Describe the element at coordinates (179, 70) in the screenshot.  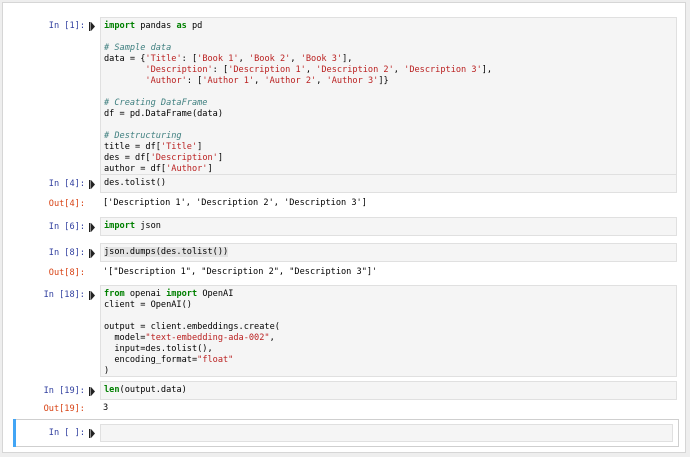
I see `code-token: 'Description'` at that location.